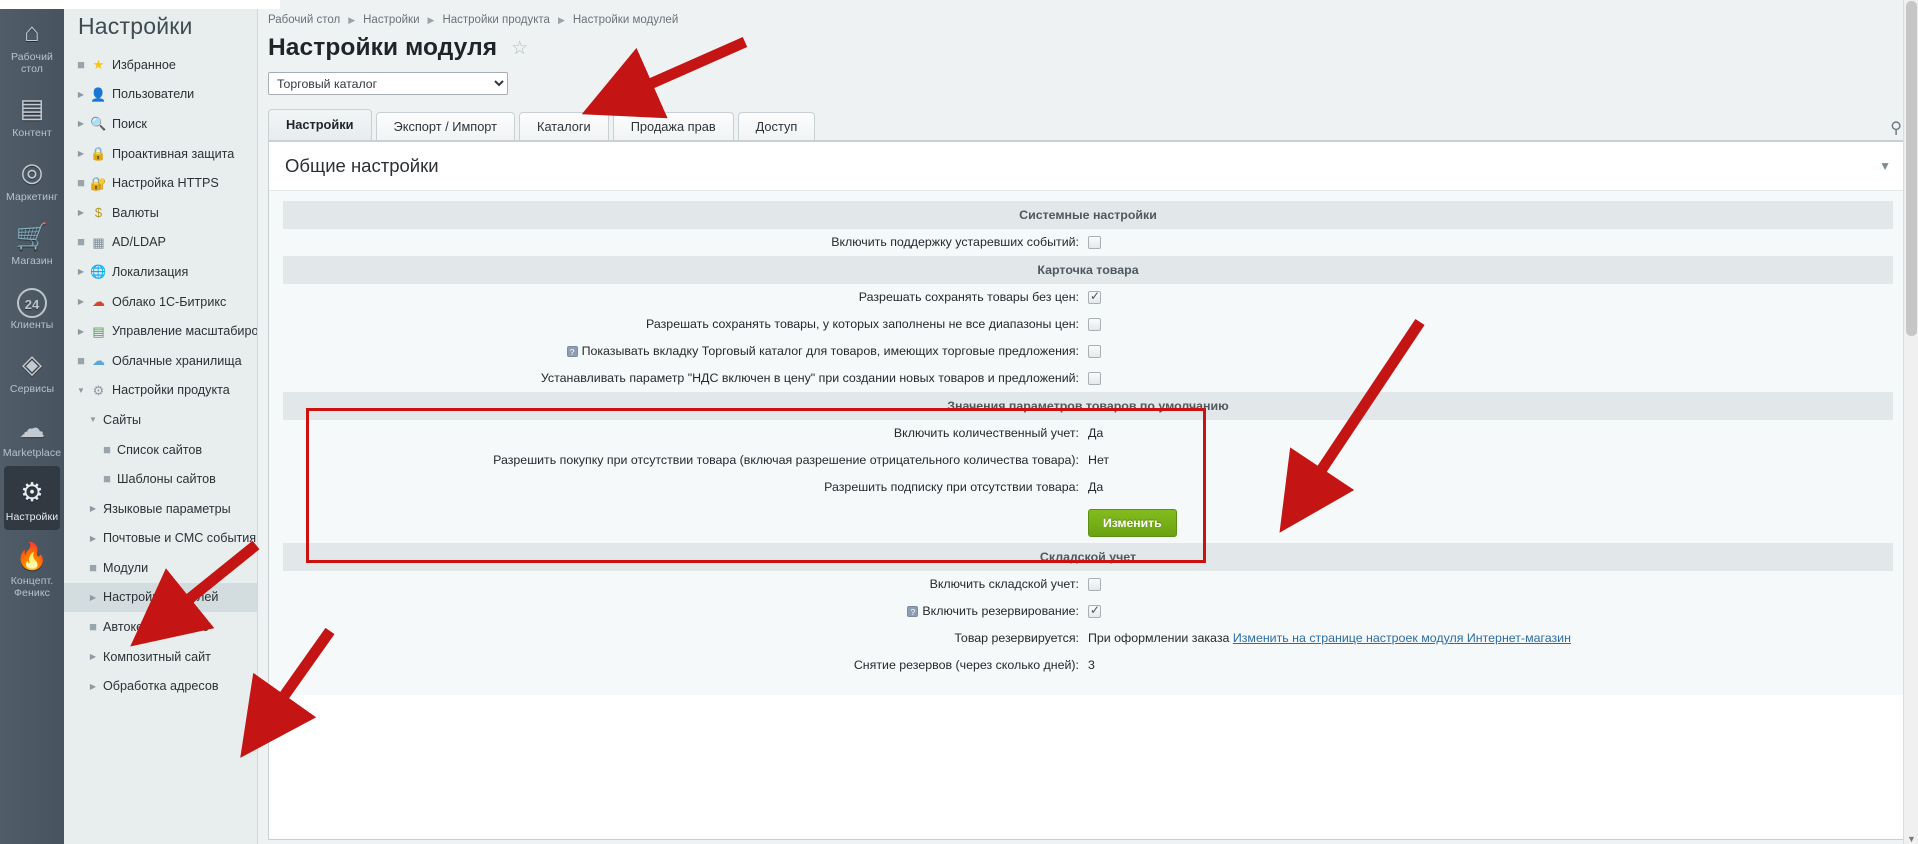 This screenshot has height=844, width=1918. What do you see at coordinates (160, 686) in the screenshot?
I see `sidebar-item-21: ▶ Обработка адресов` at bounding box center [160, 686].